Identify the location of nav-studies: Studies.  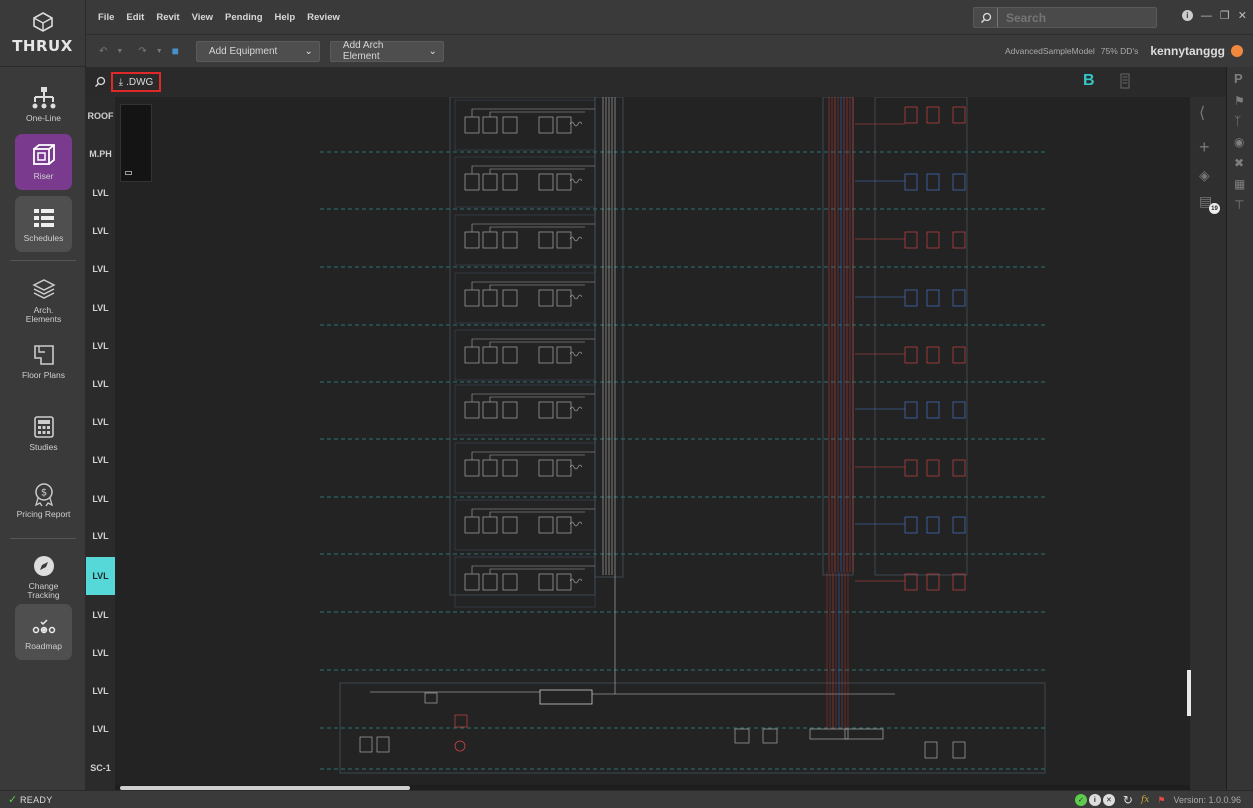
(43, 433).